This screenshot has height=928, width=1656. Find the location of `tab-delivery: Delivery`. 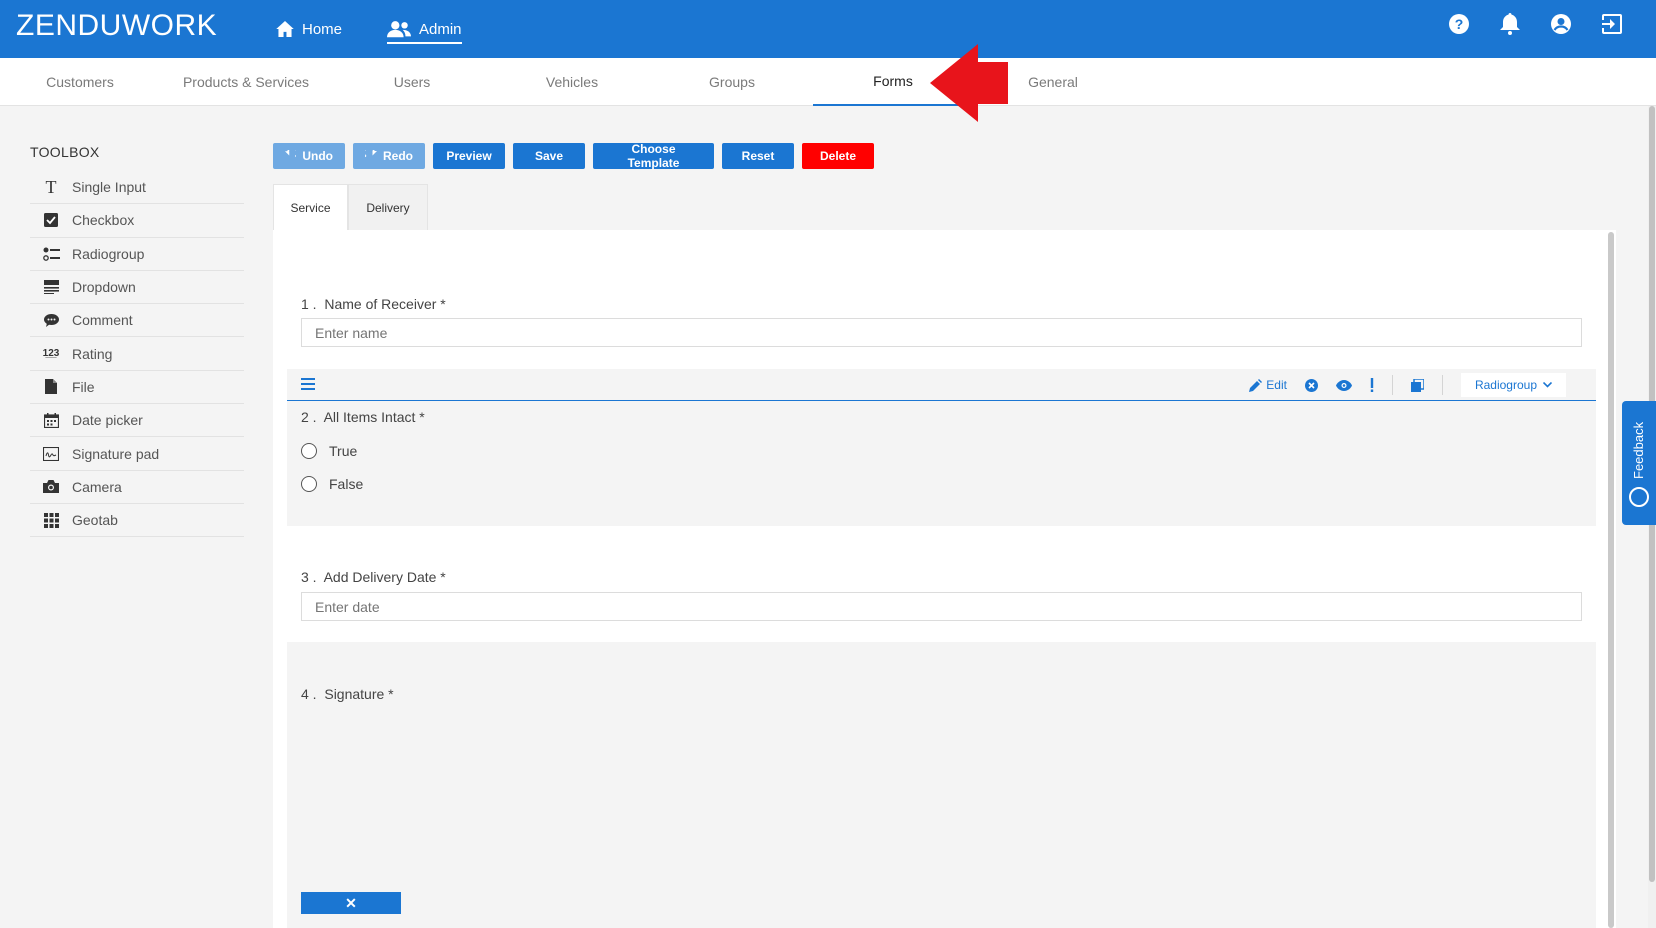

tab-delivery: Delivery is located at coordinates (388, 207).